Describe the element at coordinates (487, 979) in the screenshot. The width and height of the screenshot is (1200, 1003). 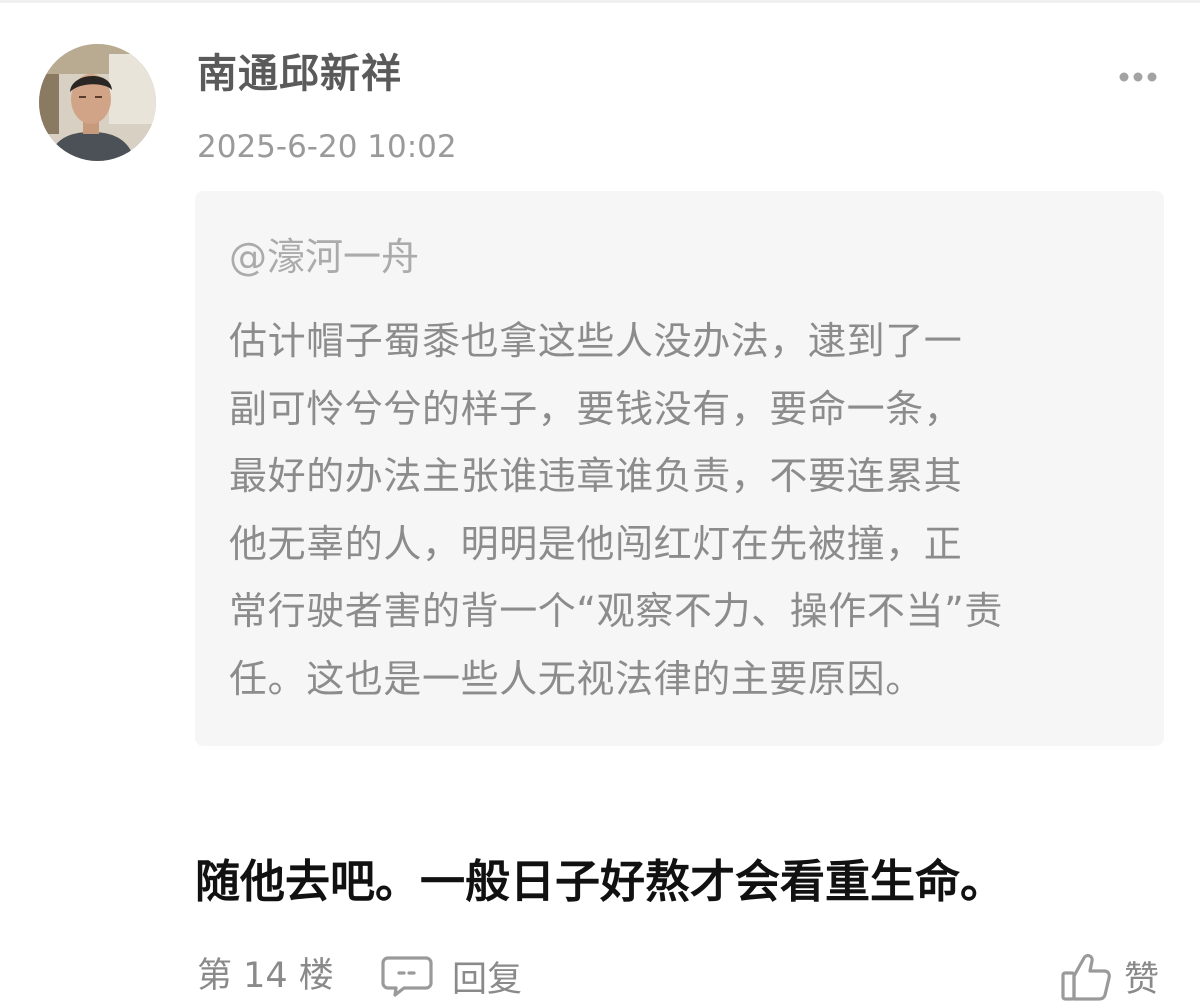
I see `reply-label: 回复` at that location.